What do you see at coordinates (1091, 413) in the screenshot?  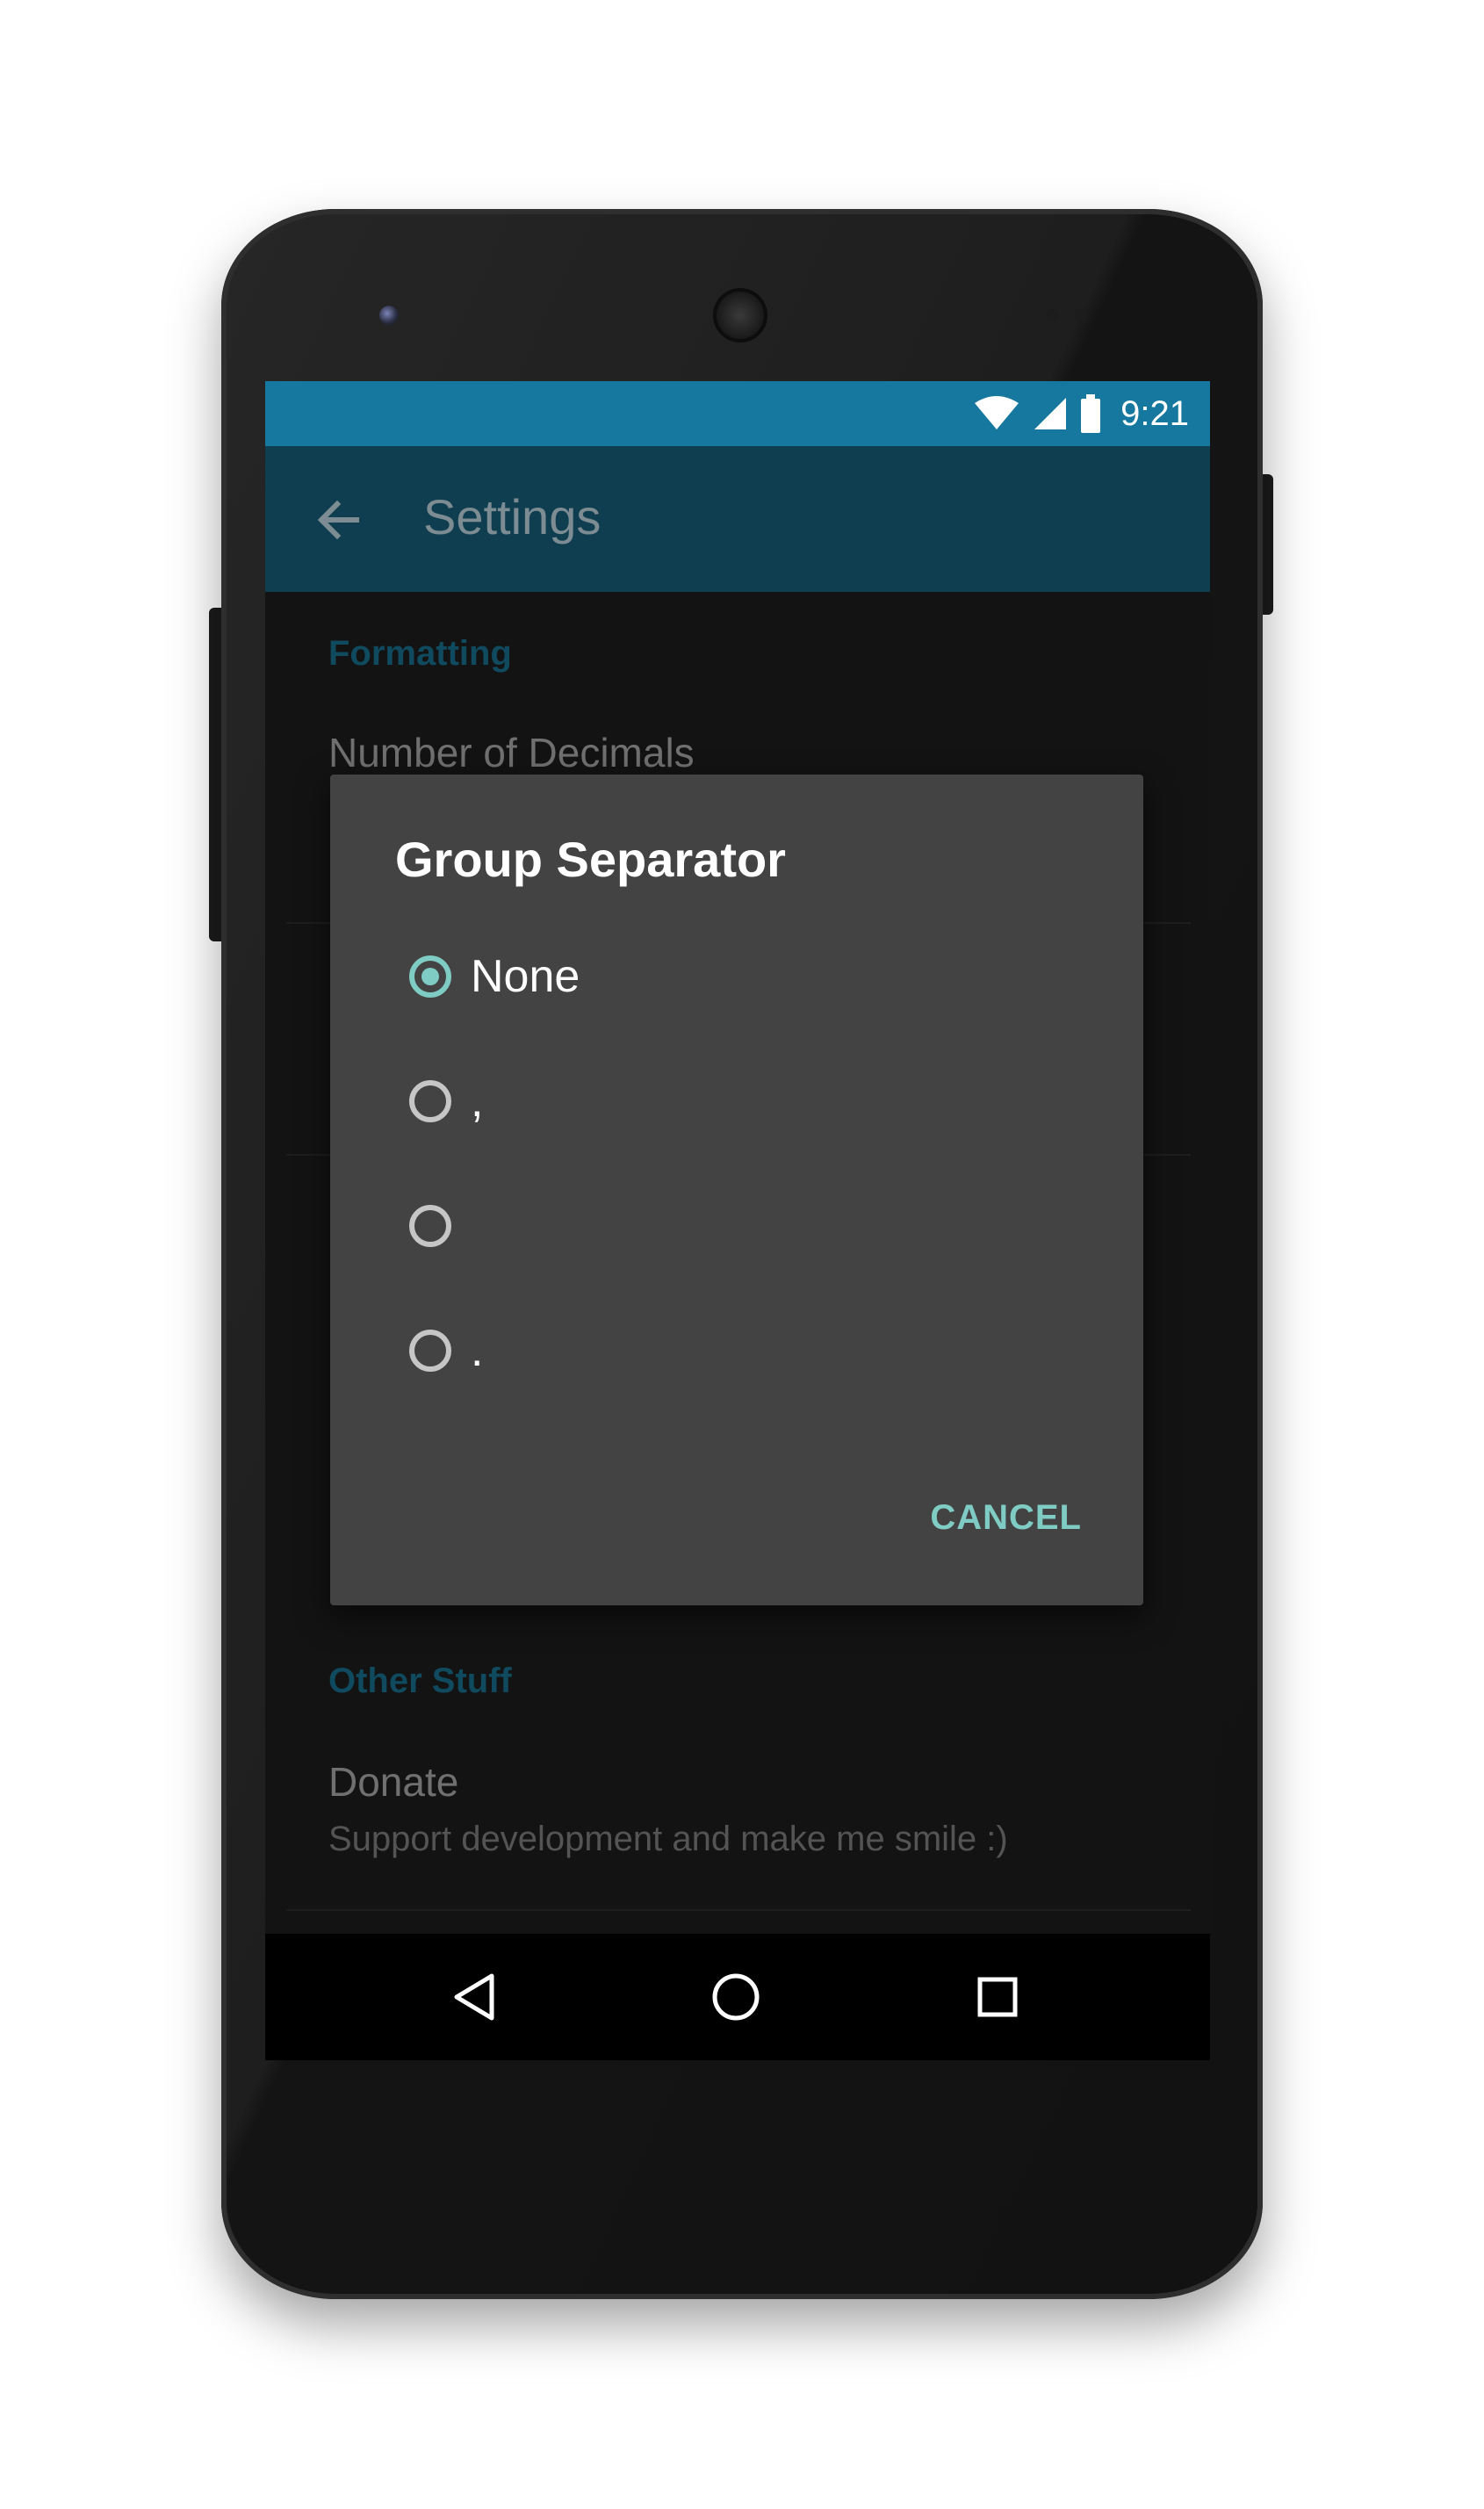 I see `battery-icon` at bounding box center [1091, 413].